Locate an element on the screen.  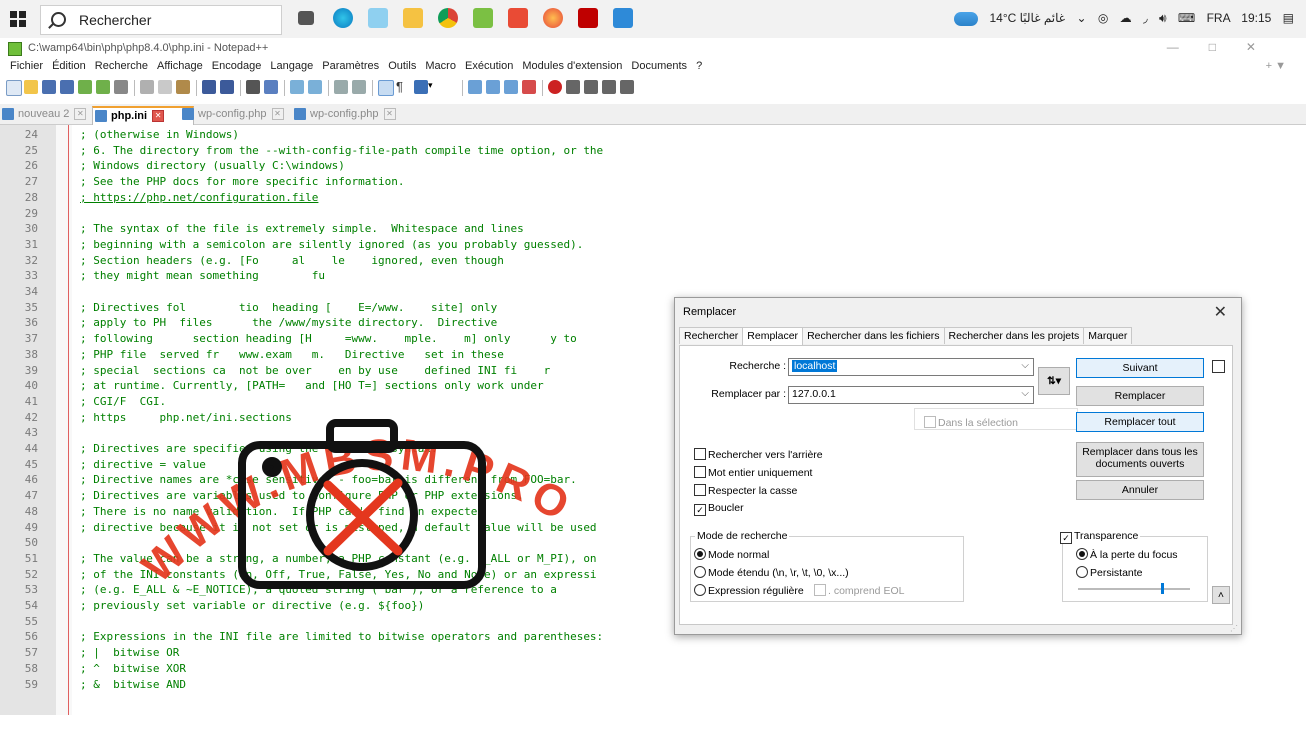
replace-button: Remplacer is located at coordinates (1140, 396).